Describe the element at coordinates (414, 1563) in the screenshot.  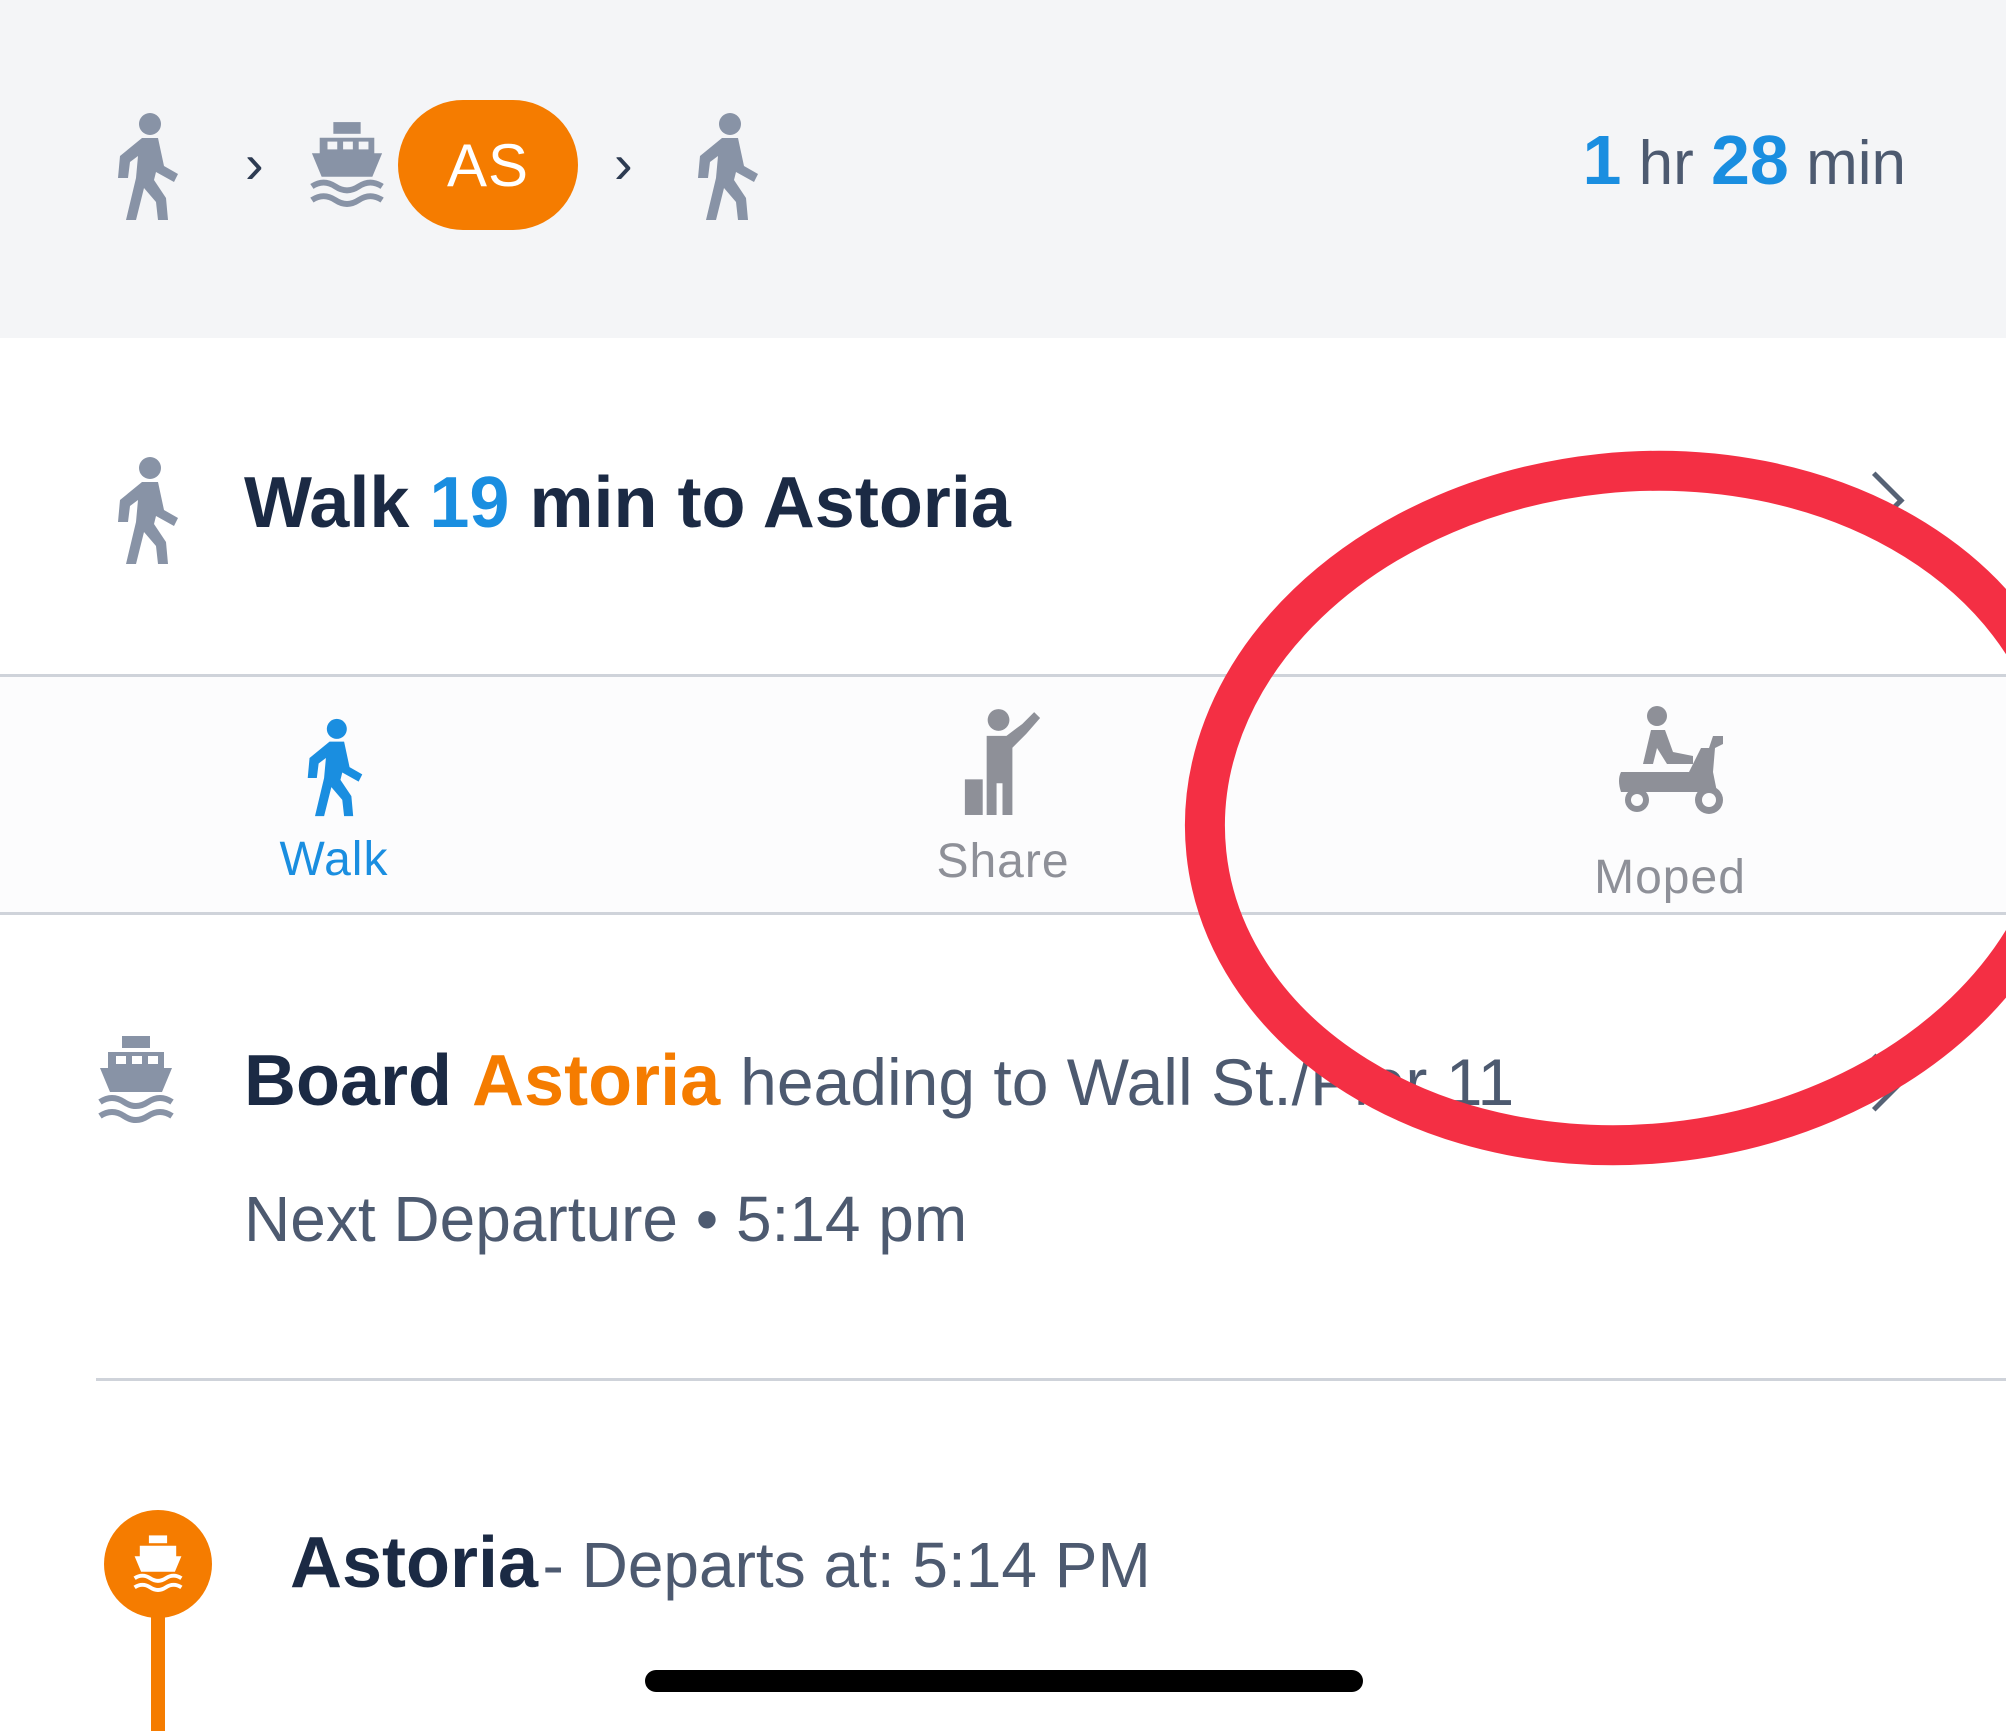
I see `stop-name: Astoria` at that location.